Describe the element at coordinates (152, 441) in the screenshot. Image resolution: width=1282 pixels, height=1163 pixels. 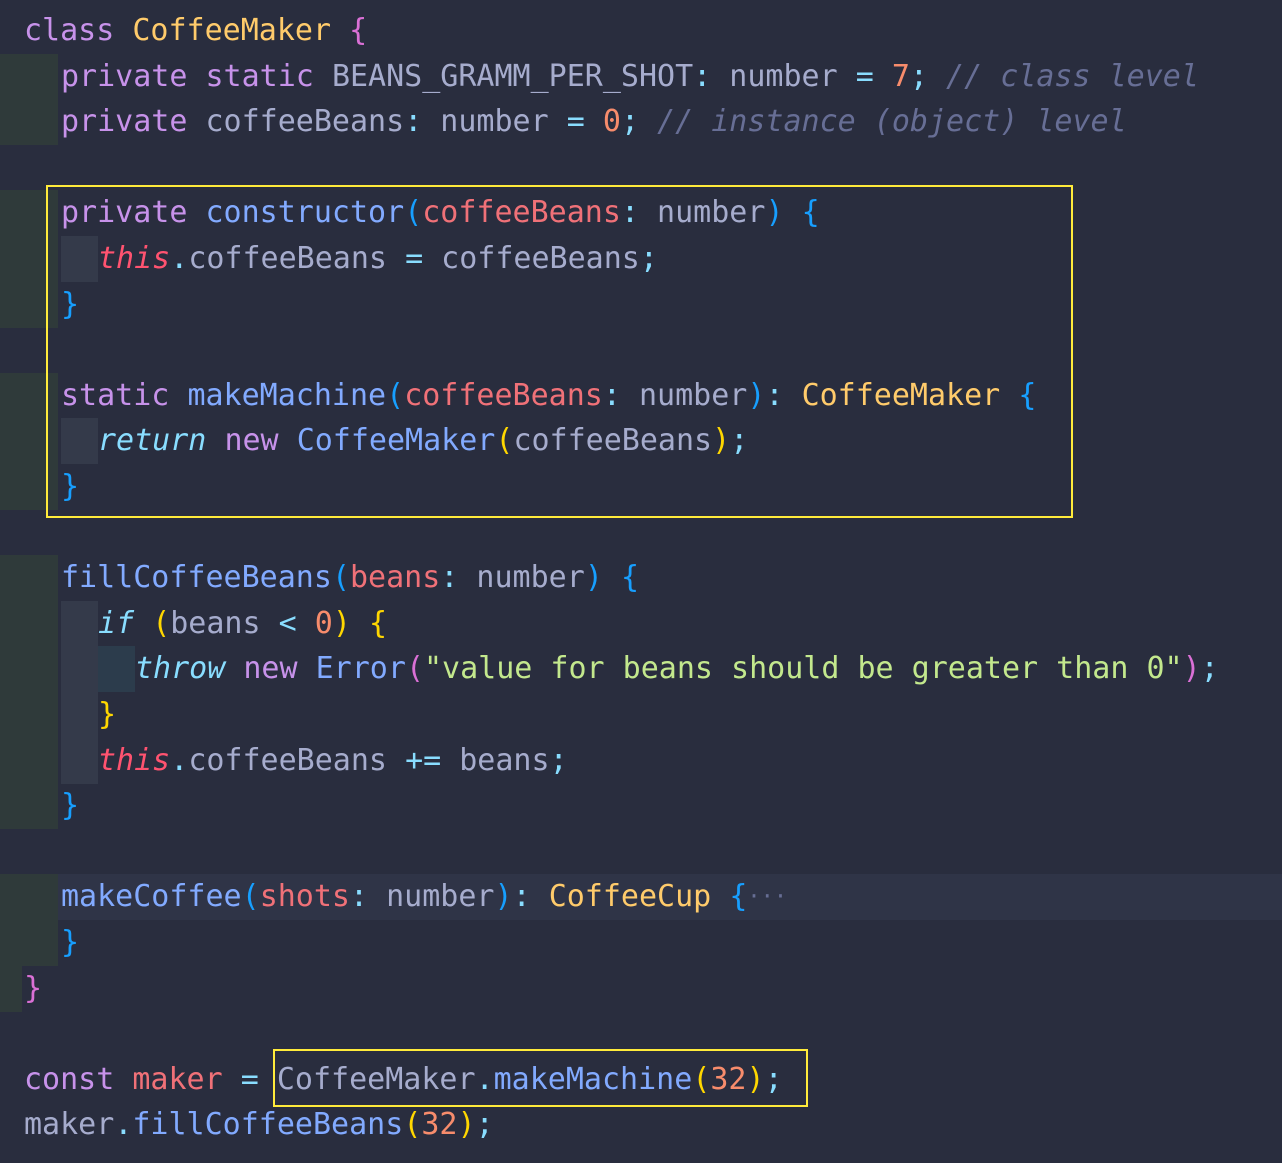
I see `code-token: return` at that location.